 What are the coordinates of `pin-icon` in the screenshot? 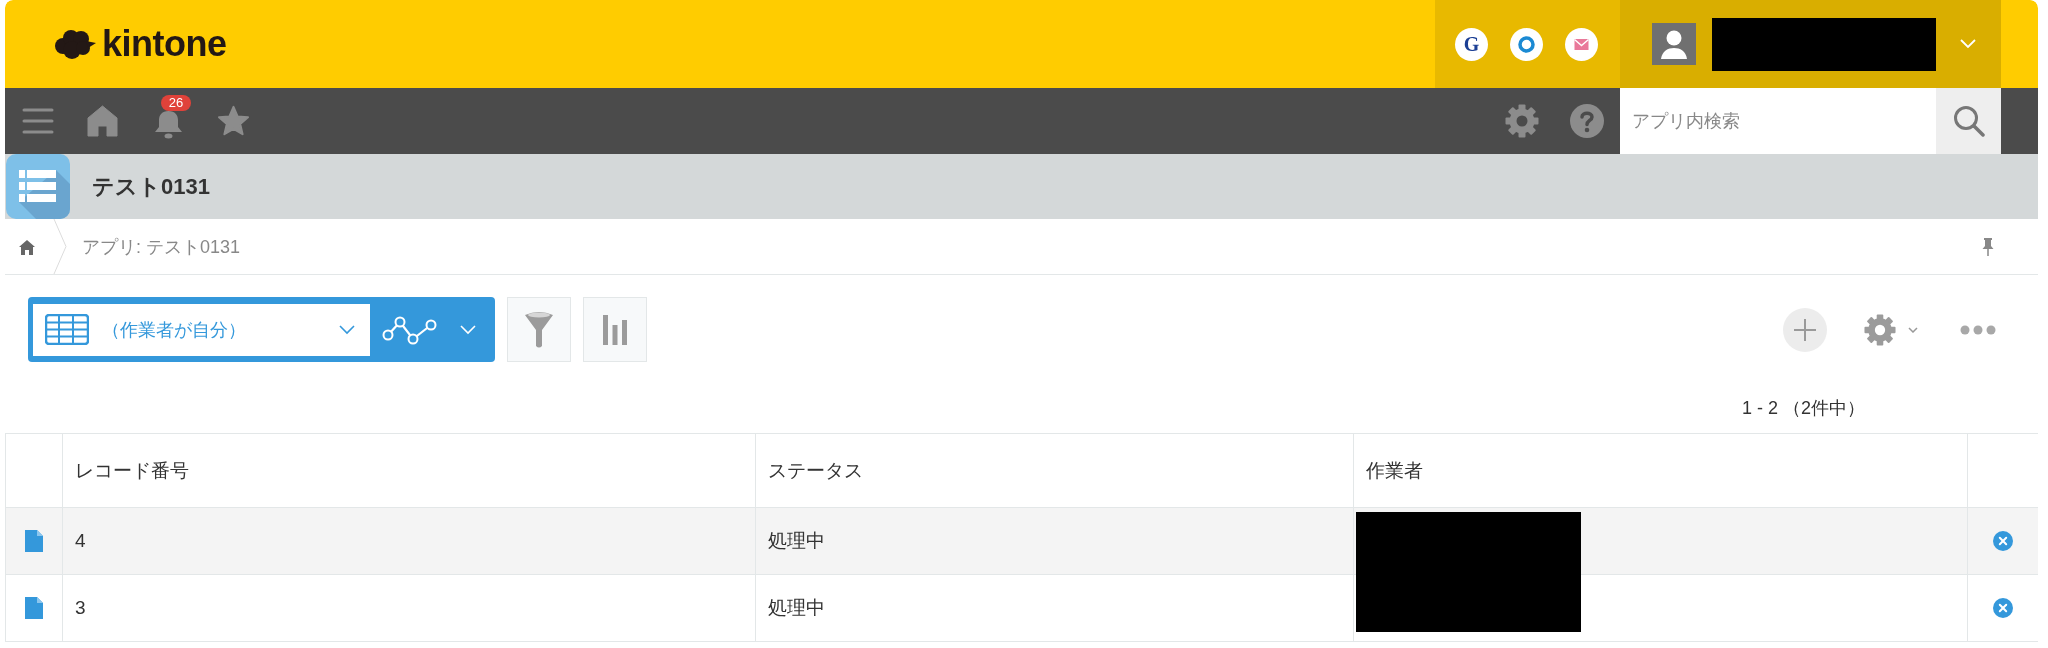 It's located at (1988, 246).